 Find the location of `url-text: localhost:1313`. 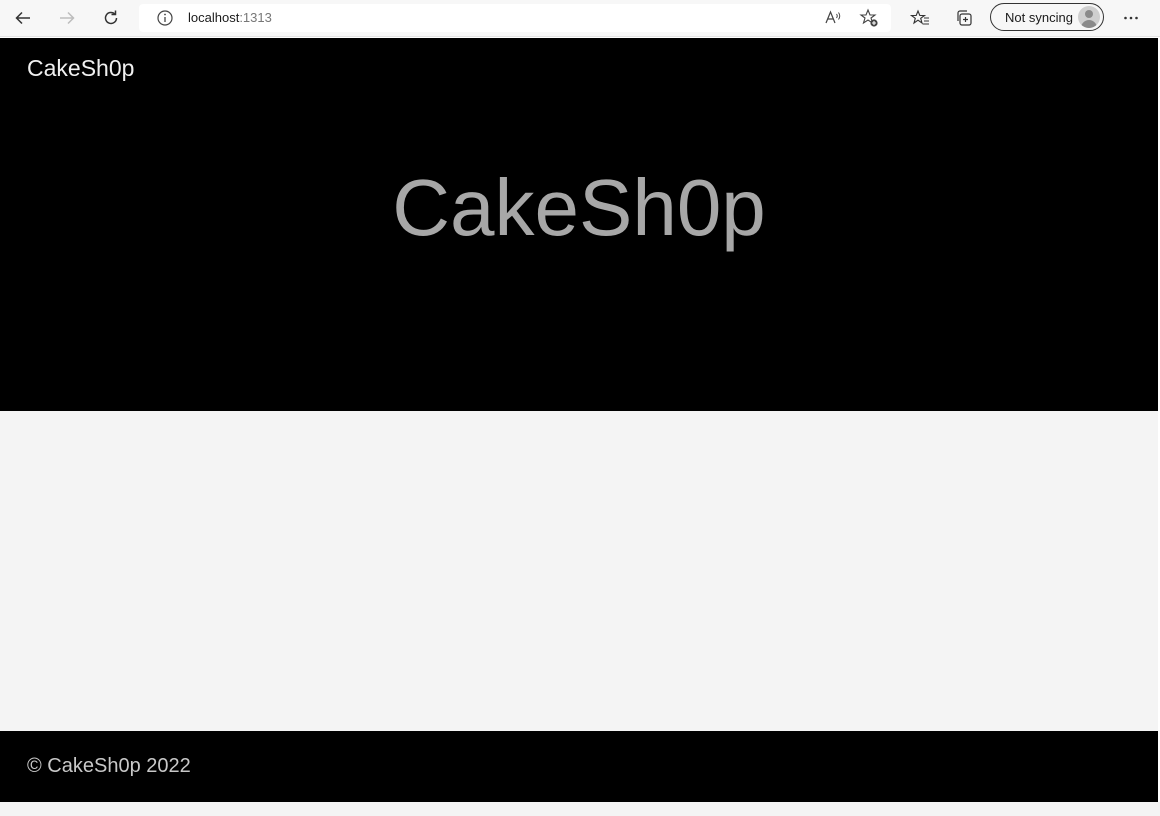

url-text: localhost:1313 is located at coordinates (230, 17).